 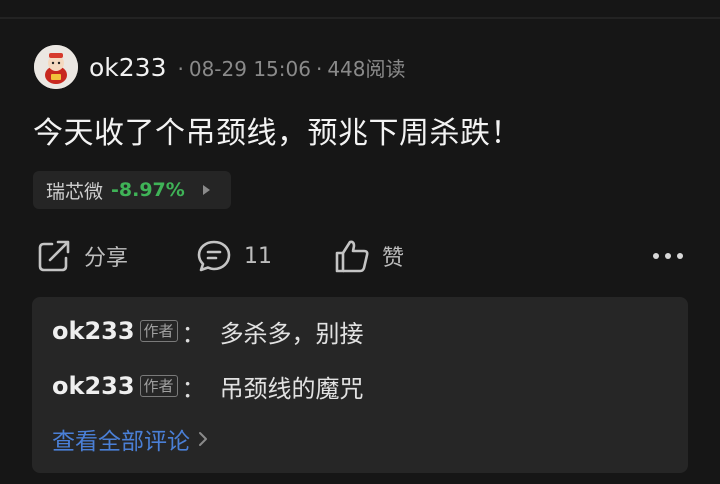 I want to click on read-count: 448阅读, so click(x=366, y=68).